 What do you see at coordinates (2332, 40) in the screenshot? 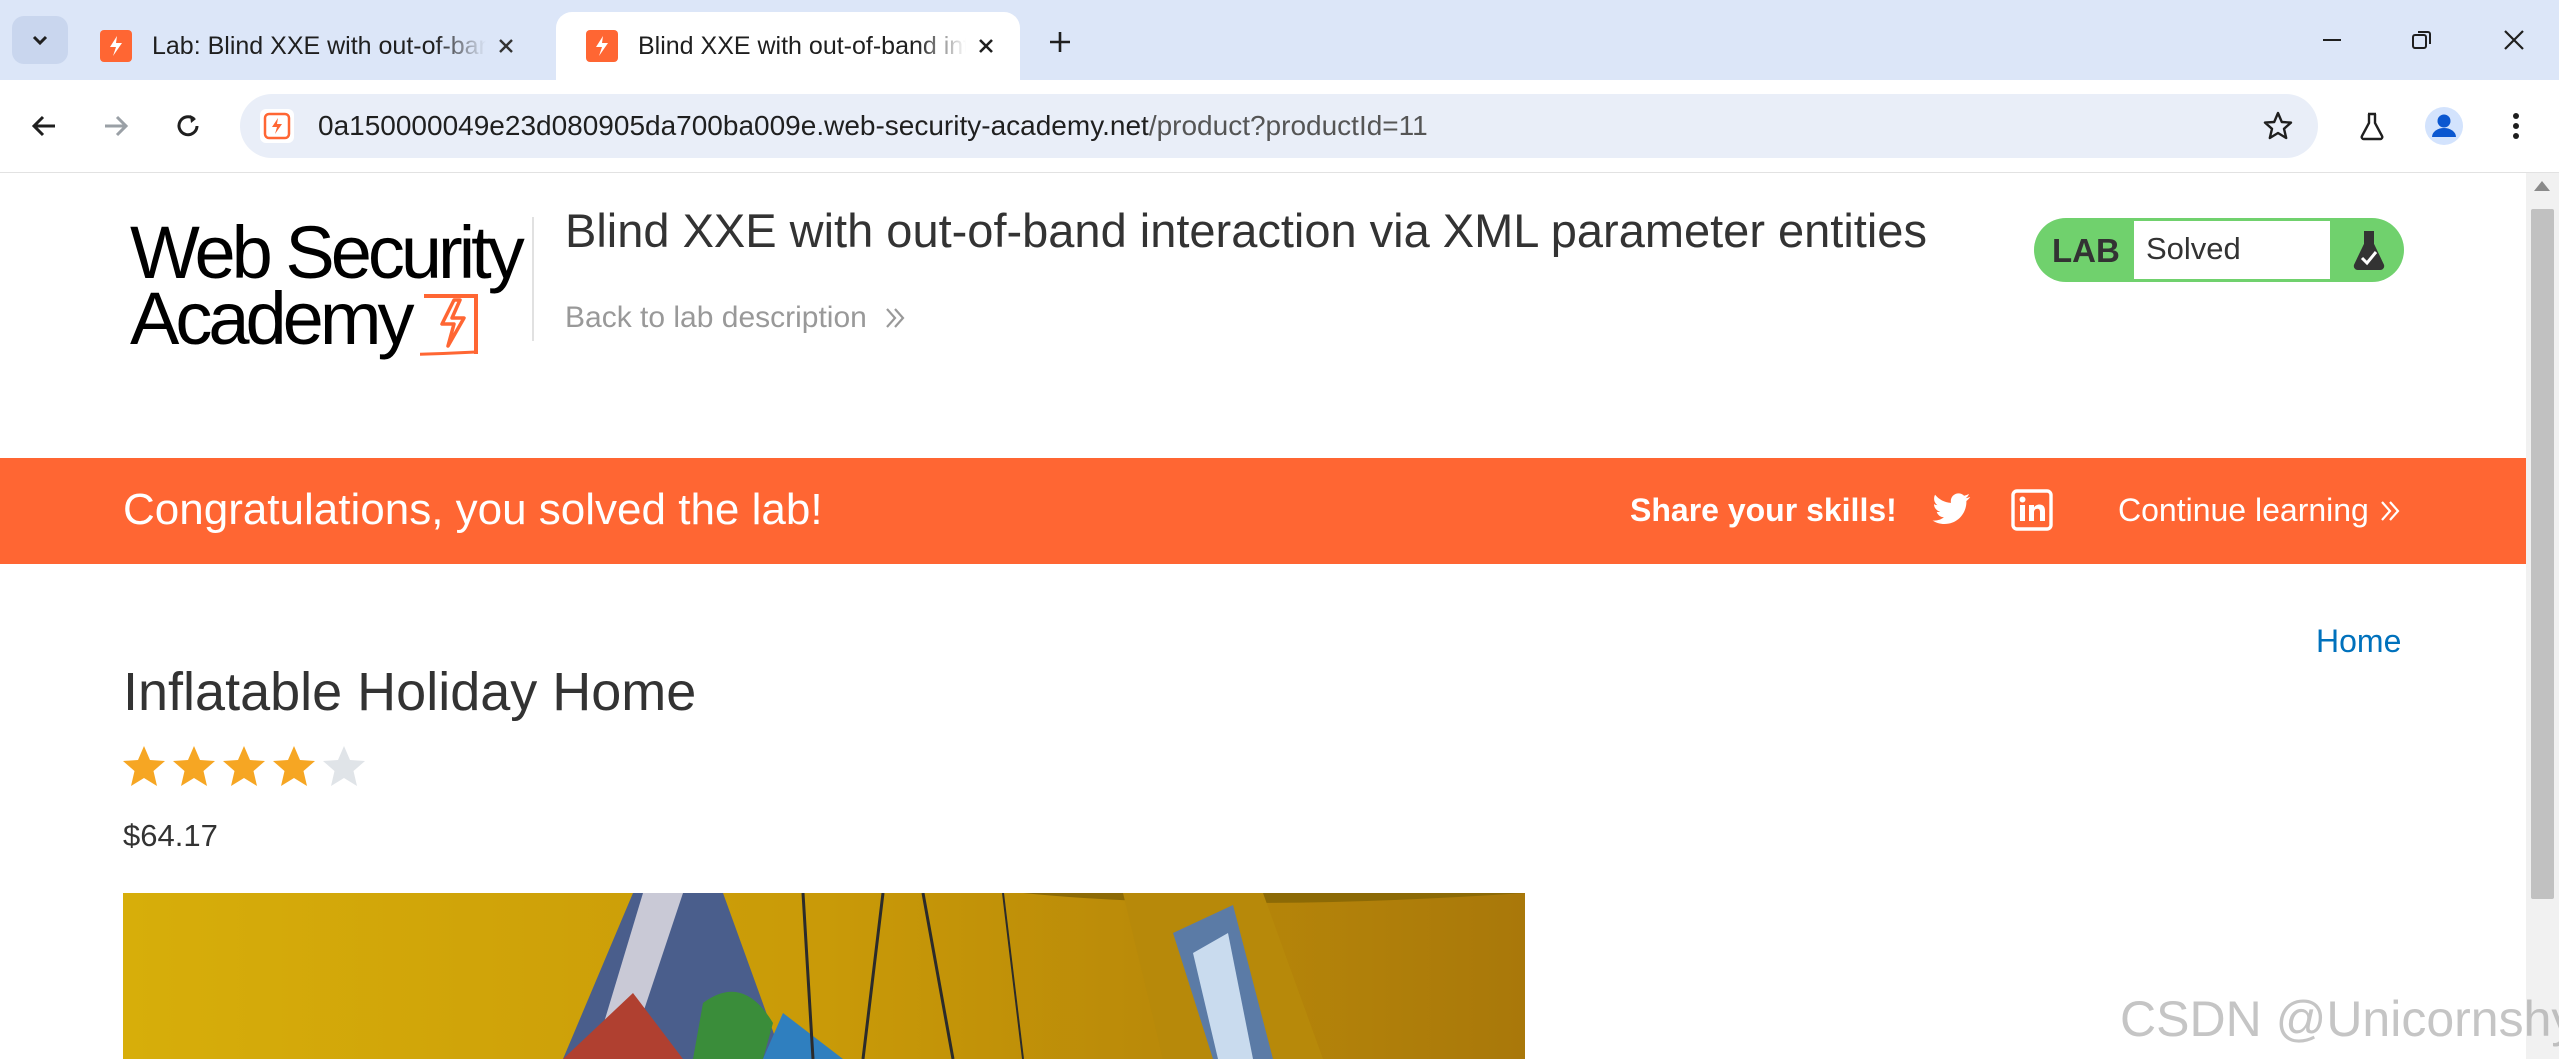
I see `minimize-icon` at bounding box center [2332, 40].